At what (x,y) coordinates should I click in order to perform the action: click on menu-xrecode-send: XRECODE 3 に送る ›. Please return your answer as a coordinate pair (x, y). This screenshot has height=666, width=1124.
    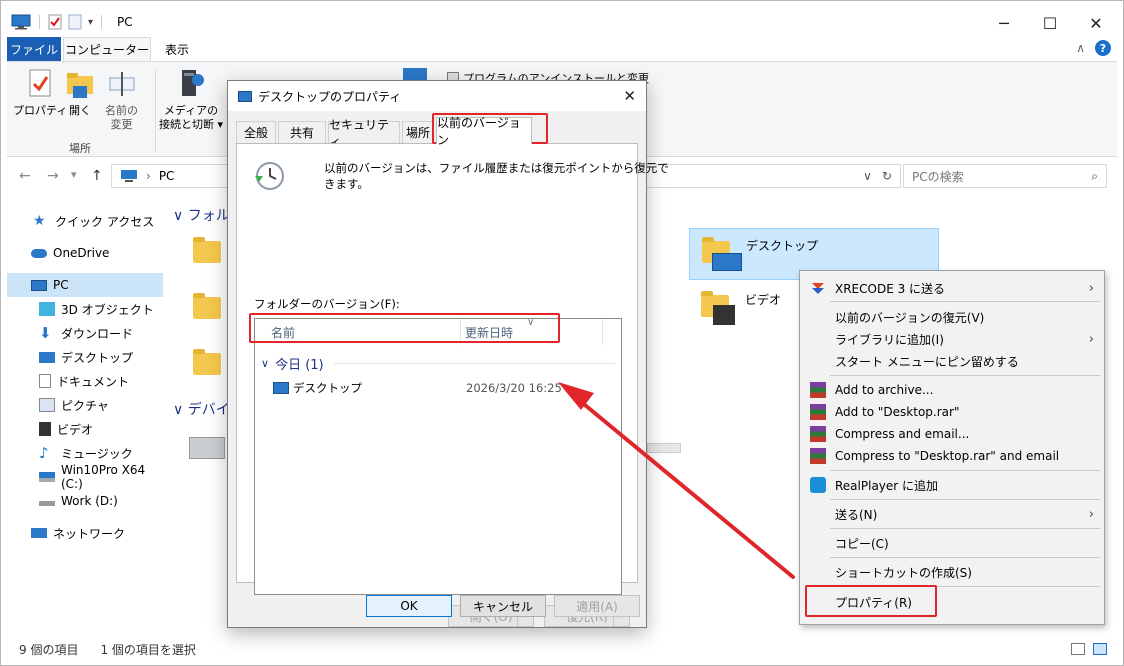
    Looking at the image, I should click on (952, 288).